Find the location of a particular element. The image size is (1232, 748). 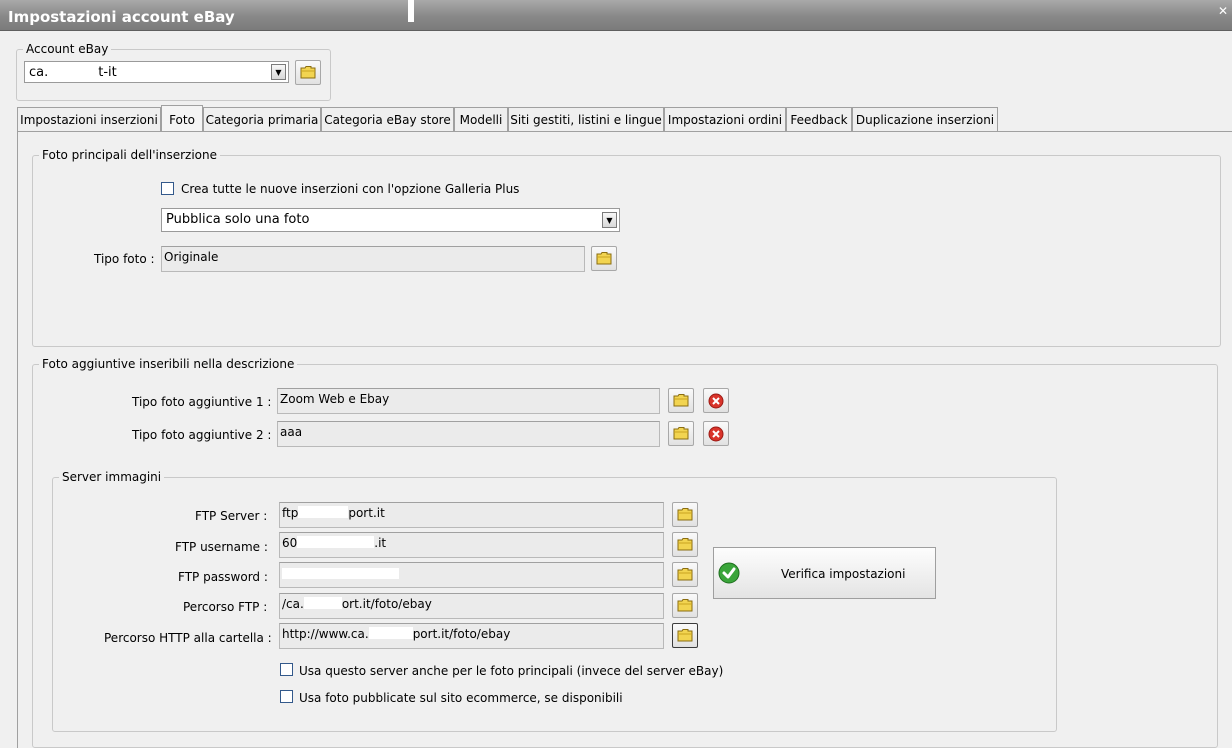

check-icon is located at coordinates (729, 573).